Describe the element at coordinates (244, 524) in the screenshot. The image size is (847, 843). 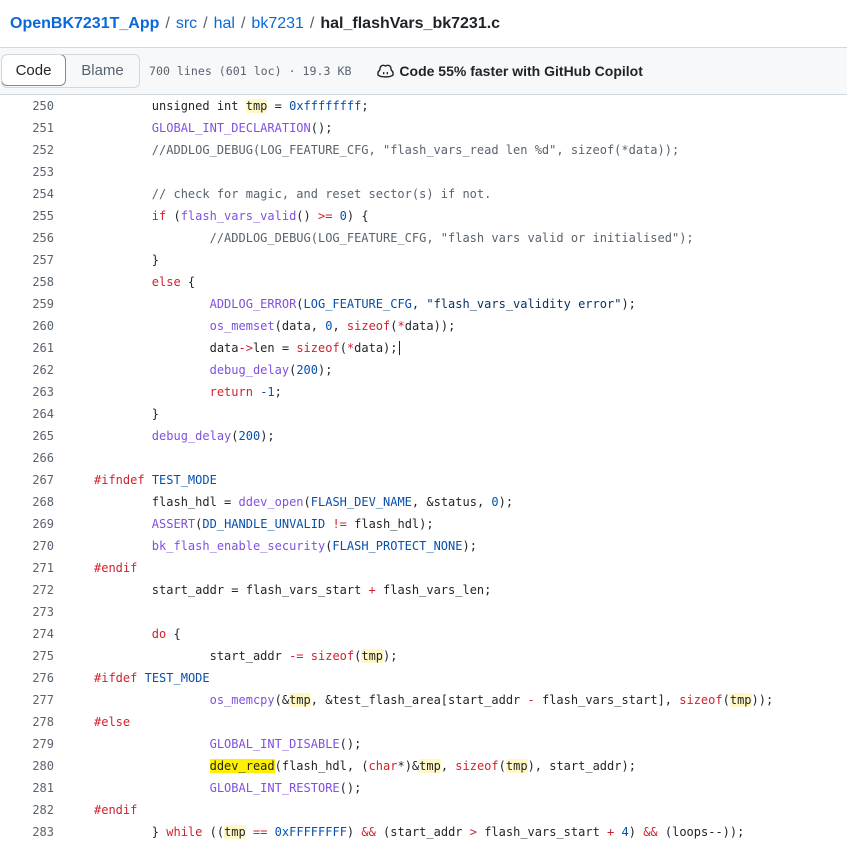
I see `code-text: ASSERT(DD_HANDLE_UNVALID != flash_hdl);` at that location.